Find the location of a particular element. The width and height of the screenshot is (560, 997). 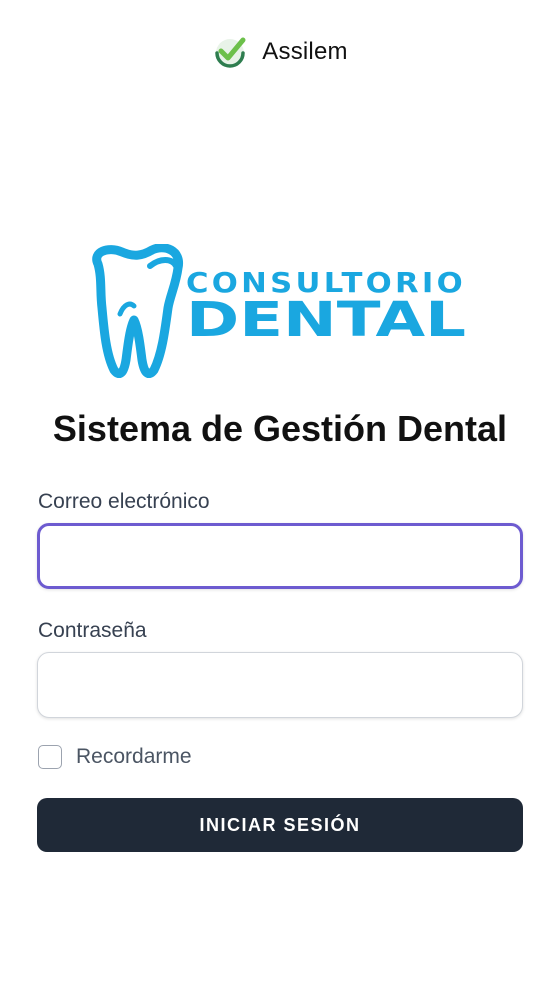

page-title: Sistema de Gestión Dental is located at coordinates (280, 428).